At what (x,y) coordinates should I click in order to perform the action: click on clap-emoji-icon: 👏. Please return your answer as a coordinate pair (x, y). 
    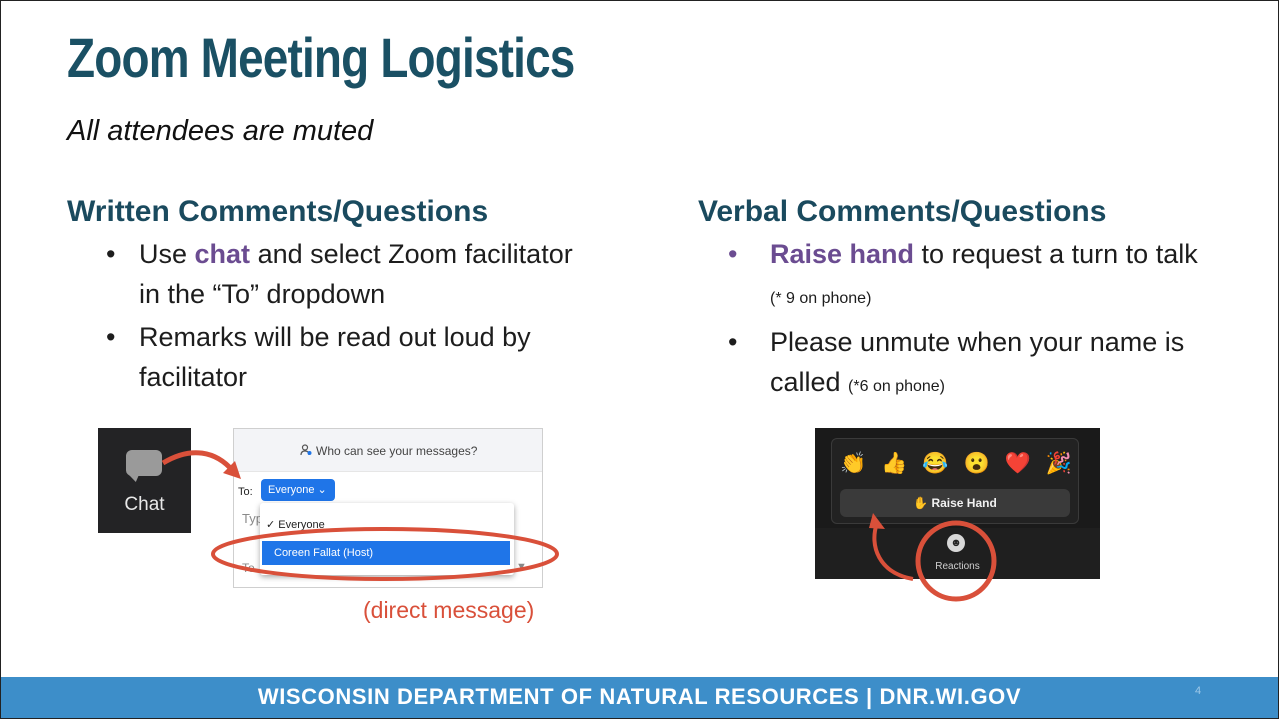
    Looking at the image, I should click on (853, 464).